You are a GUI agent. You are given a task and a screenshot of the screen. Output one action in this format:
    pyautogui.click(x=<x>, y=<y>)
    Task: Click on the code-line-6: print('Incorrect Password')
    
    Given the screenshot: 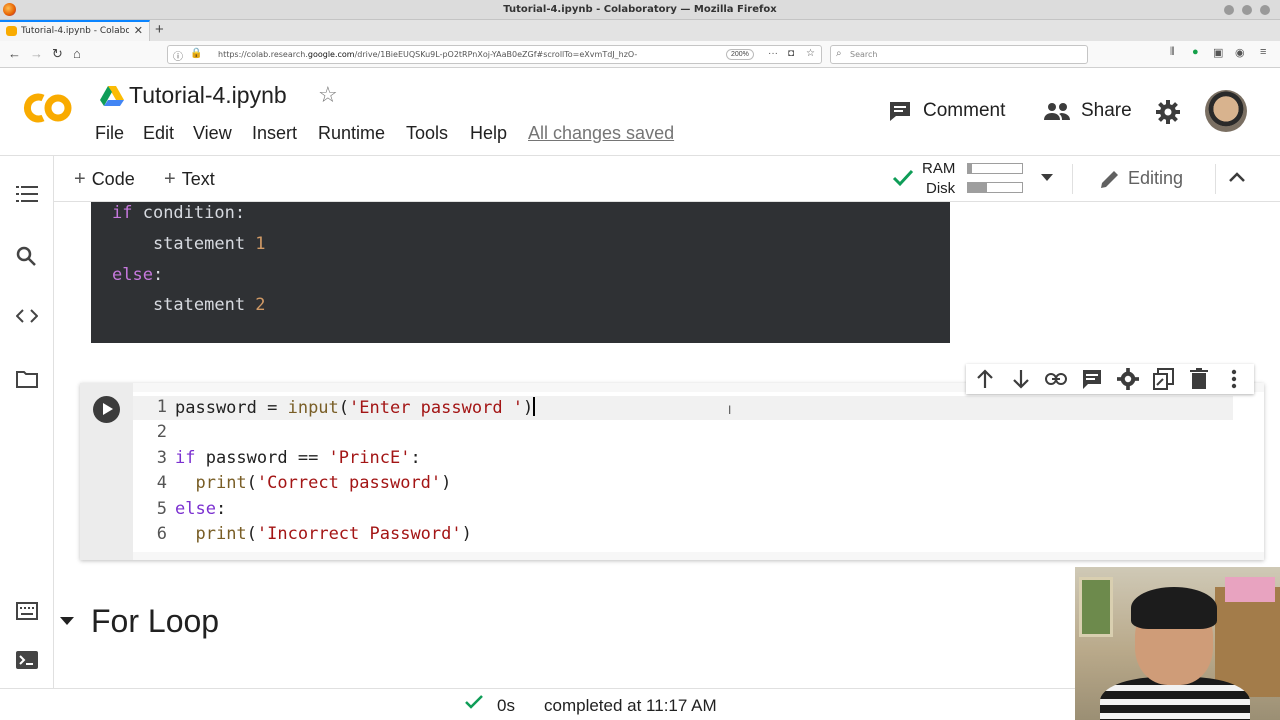 What is the action you would take?
    pyautogui.click(x=323, y=534)
    